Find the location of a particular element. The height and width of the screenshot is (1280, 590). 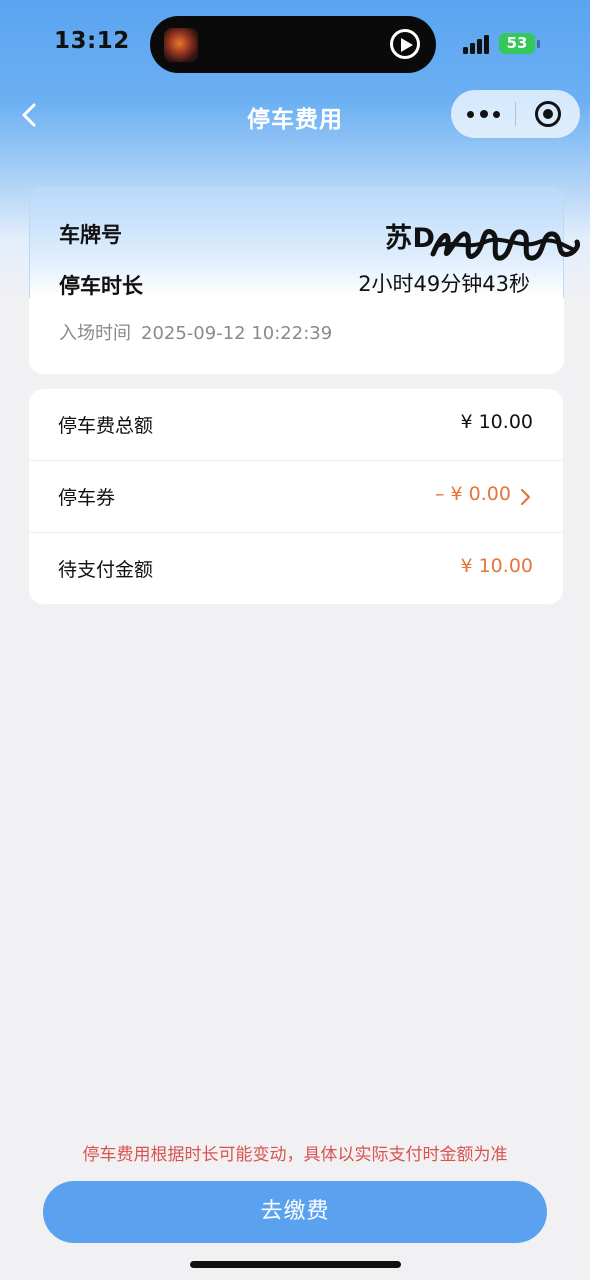

now-playing-artwork-icon is located at coordinates (181, 45).